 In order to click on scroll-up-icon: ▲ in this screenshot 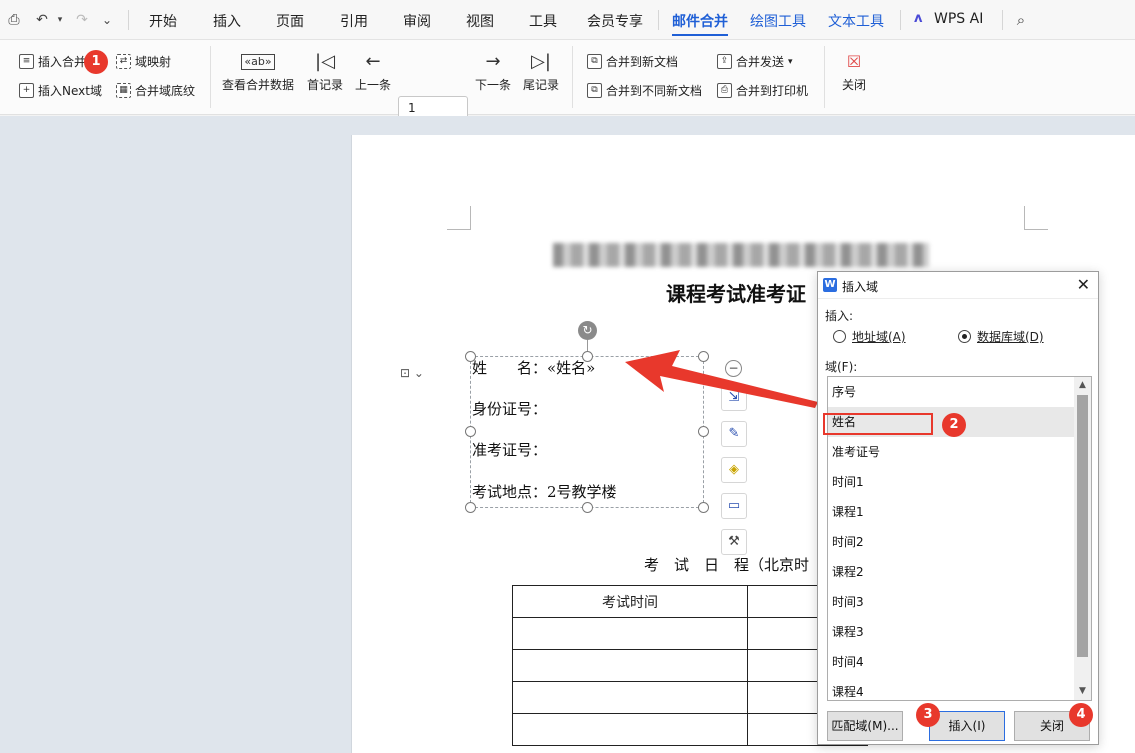, I will do `click(1082, 385)`.